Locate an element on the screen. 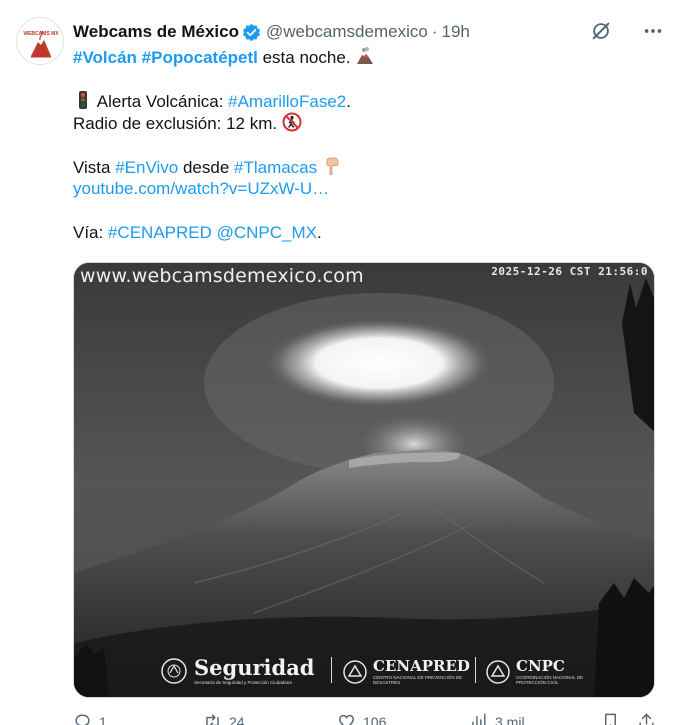 This screenshot has width=684, height=725. reply-icon is located at coordinates (82, 719).